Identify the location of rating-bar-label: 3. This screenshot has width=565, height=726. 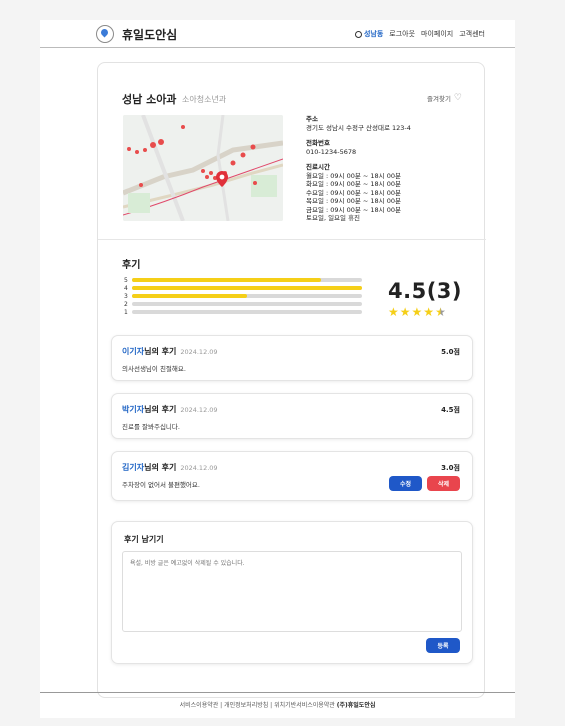
(126, 296).